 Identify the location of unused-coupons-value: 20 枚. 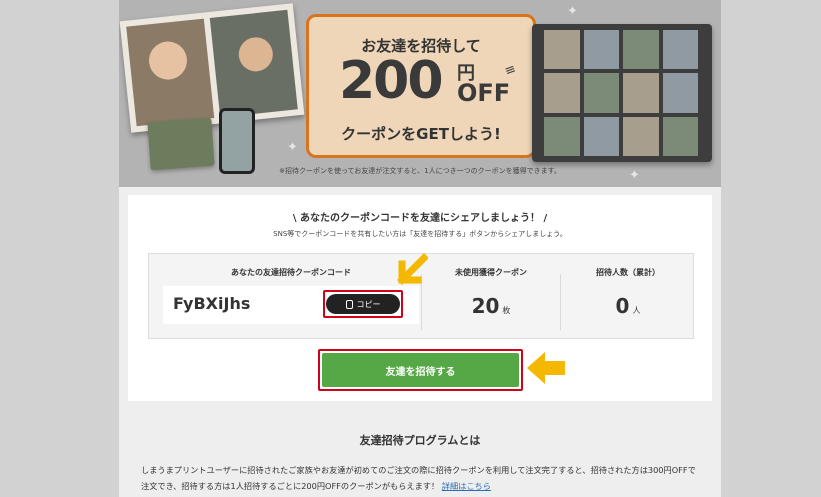
(491, 306).